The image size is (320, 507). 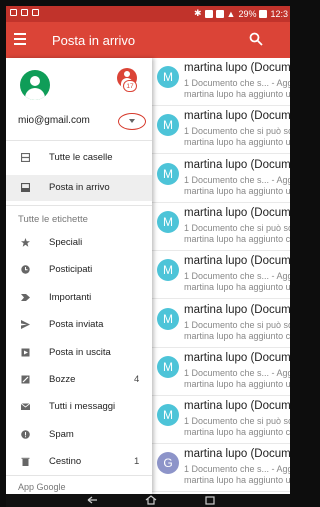 What do you see at coordinates (130, 86) in the screenshot?
I see `unread-badge: 17` at bounding box center [130, 86].